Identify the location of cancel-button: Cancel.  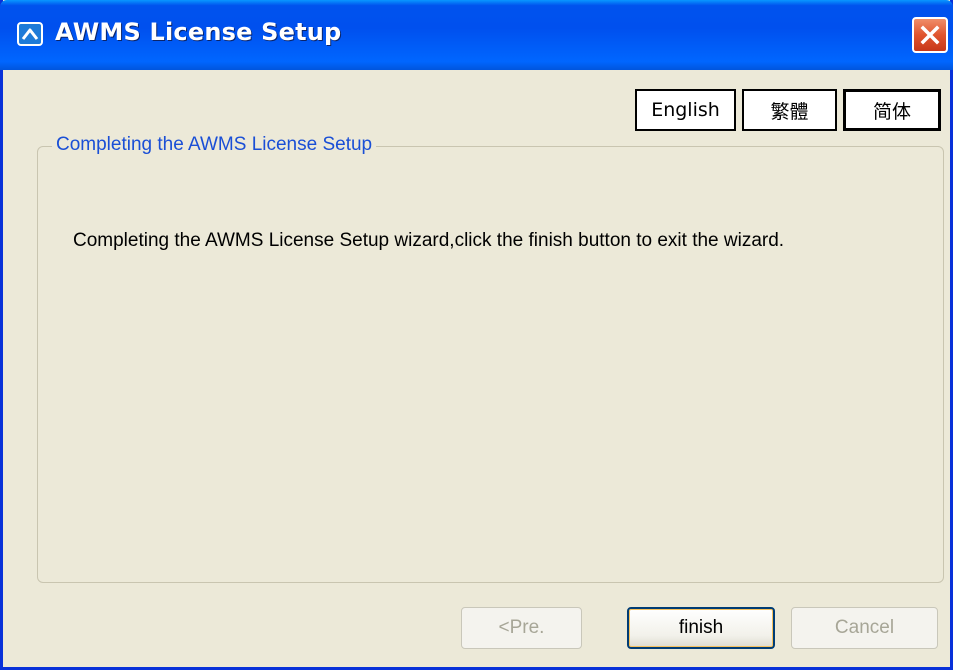
(864, 628).